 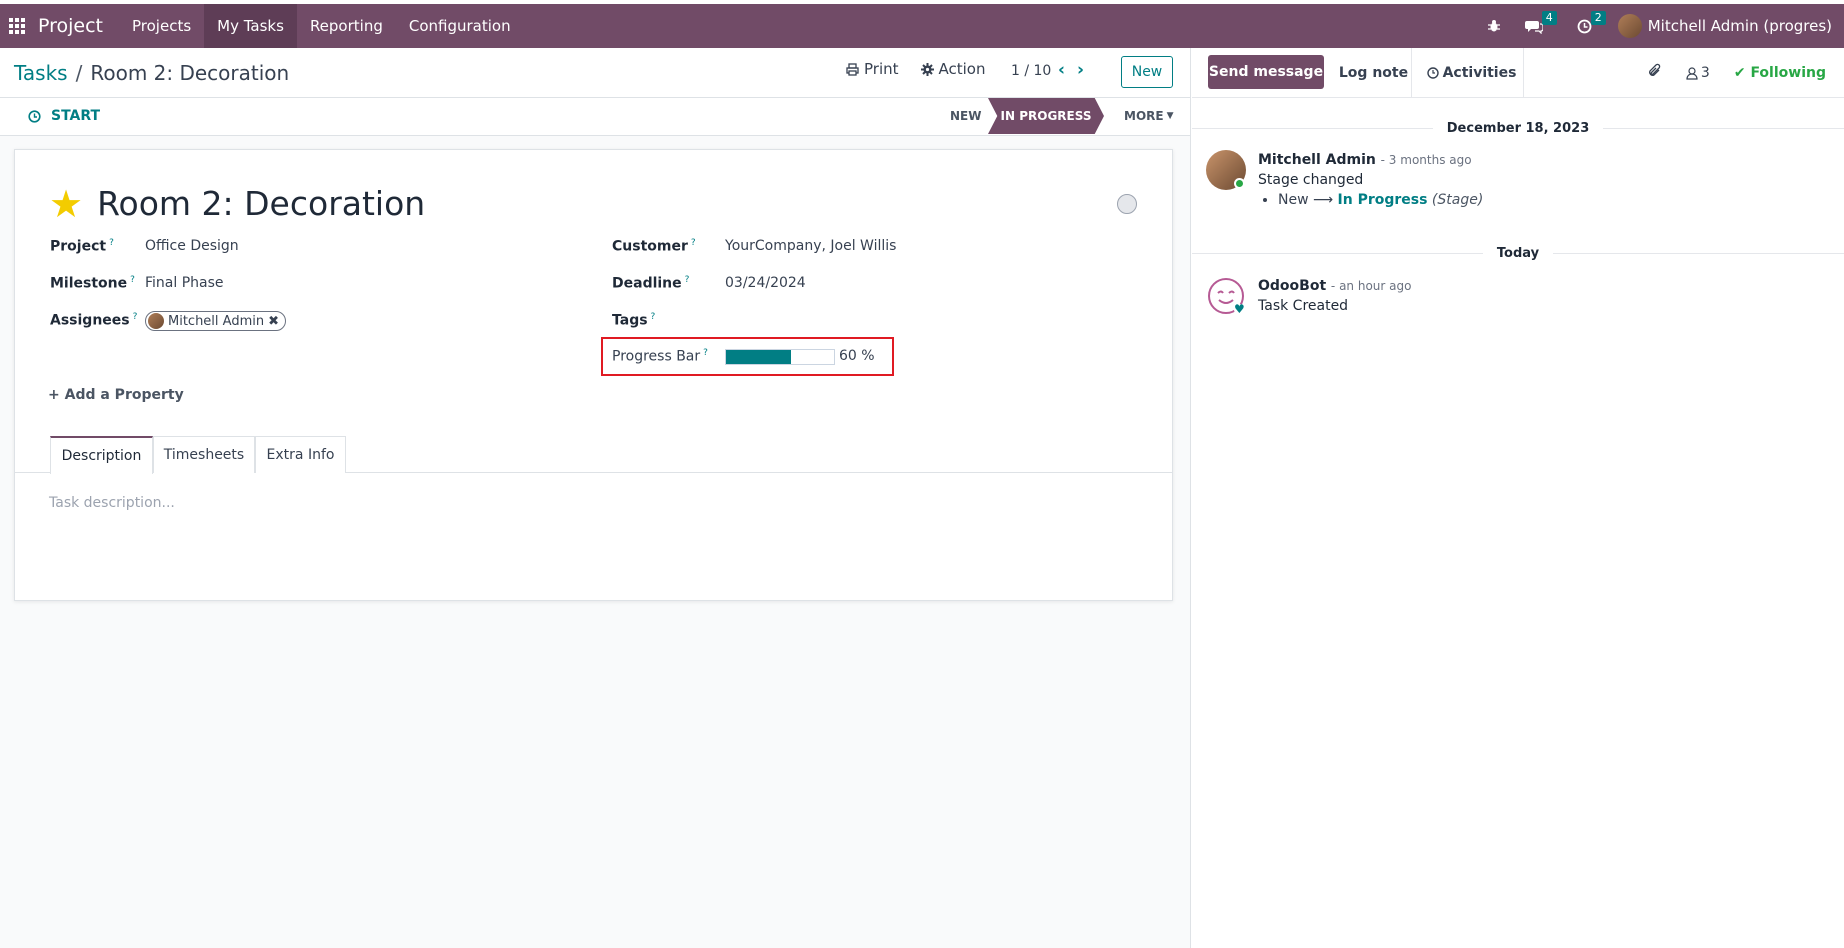 I want to click on messages-button: 4, so click(x=1540, y=22).